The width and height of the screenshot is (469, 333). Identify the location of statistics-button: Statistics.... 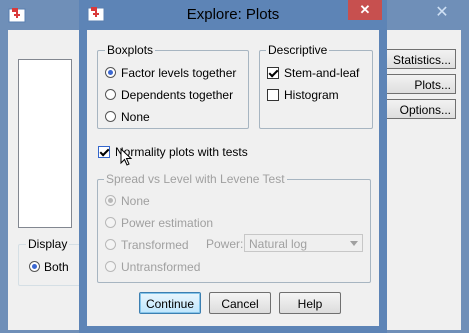
(418, 59).